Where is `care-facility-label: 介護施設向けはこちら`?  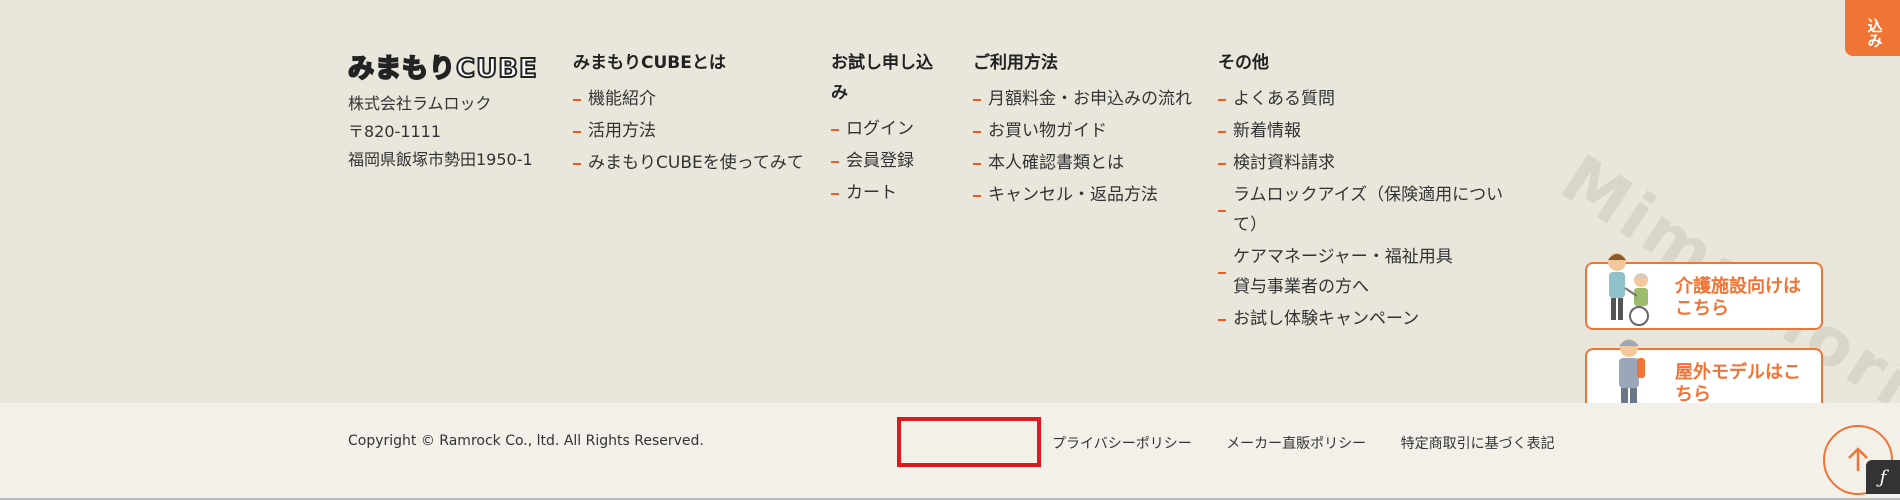 care-facility-label: 介護施設向けはこちら is located at coordinates (1738, 297).